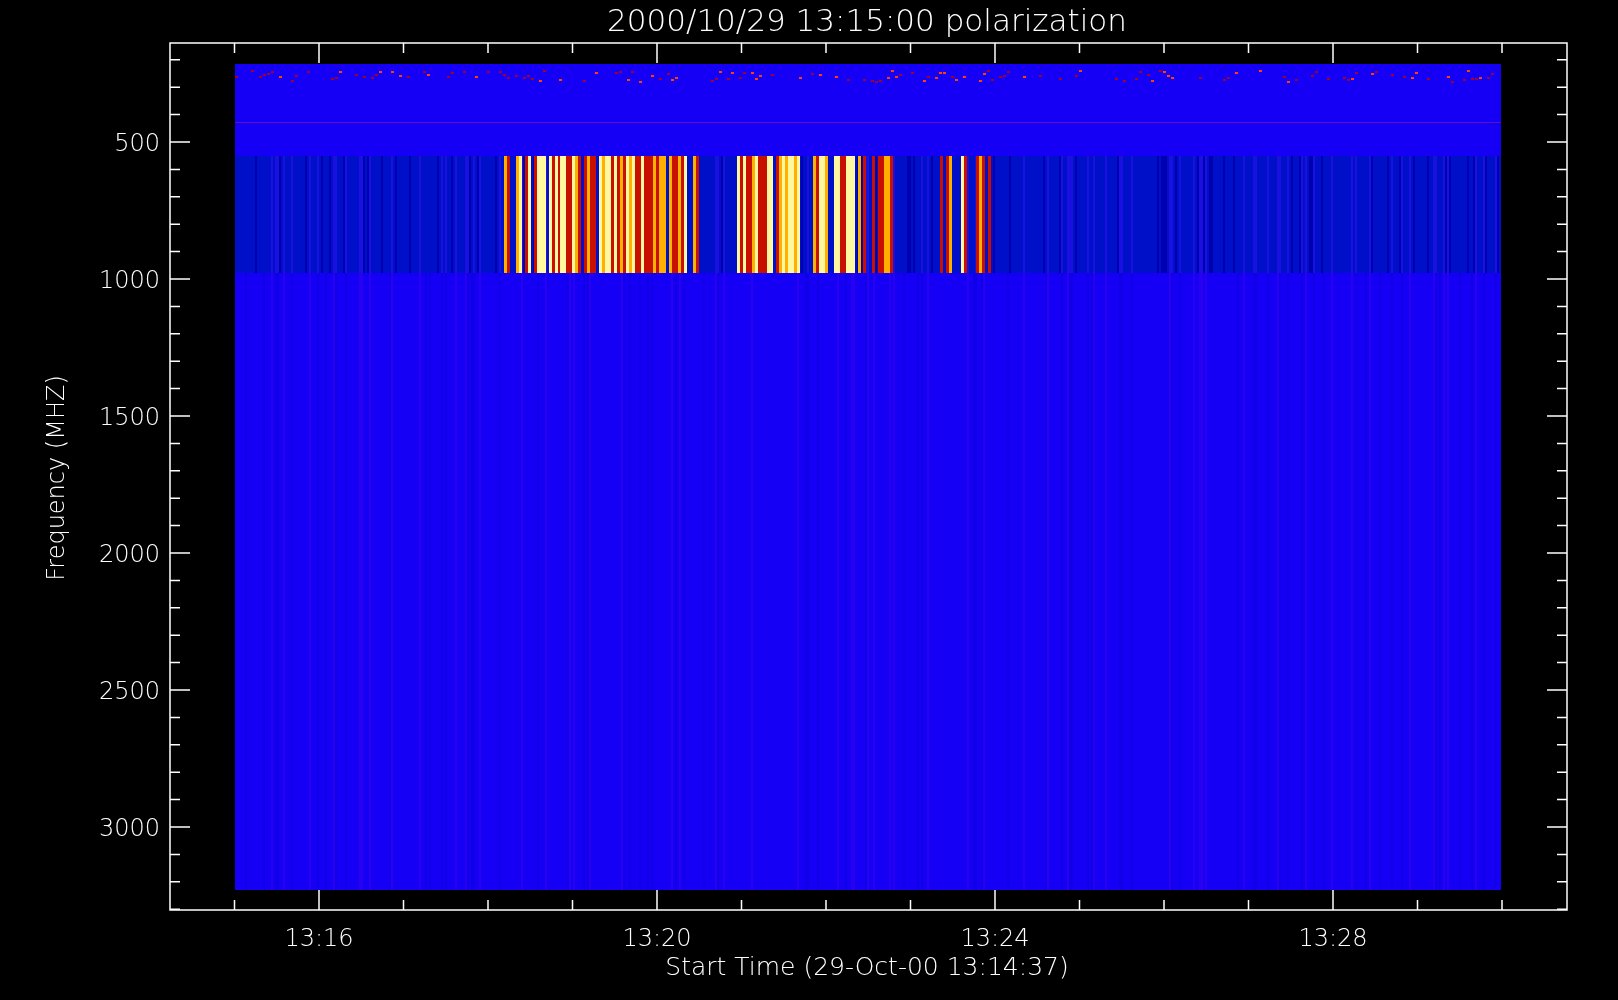  What do you see at coordinates (867, 20) in the screenshot?
I see `chart-title: 2000/10/29 13:15:00 polarization` at bounding box center [867, 20].